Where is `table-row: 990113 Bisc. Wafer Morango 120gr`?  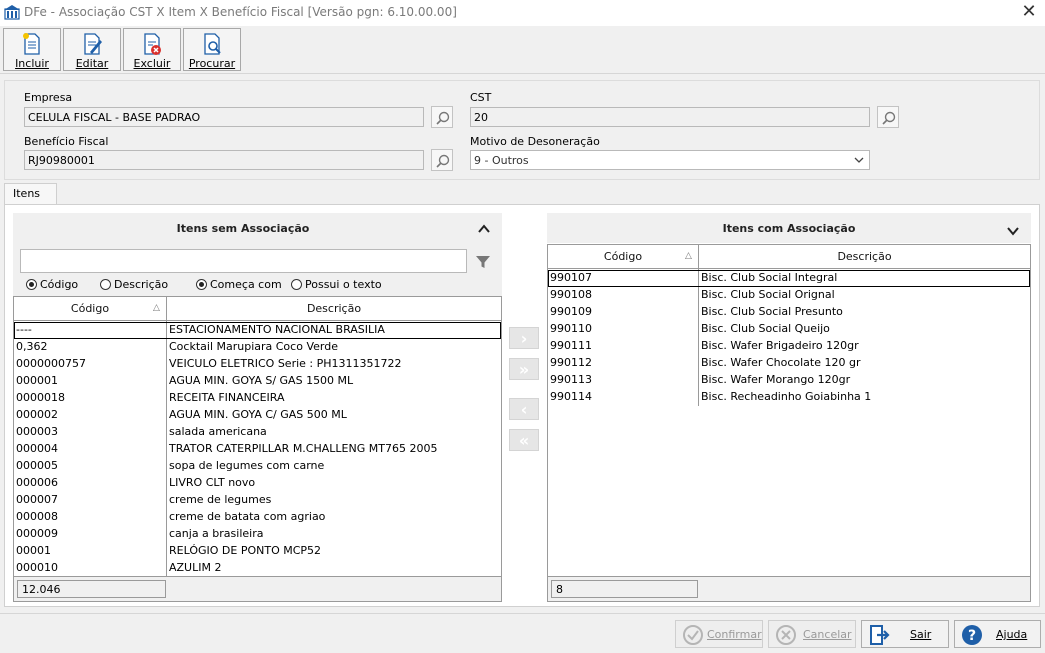
table-row: 990113 Bisc. Wafer Morango 120gr is located at coordinates (789, 380).